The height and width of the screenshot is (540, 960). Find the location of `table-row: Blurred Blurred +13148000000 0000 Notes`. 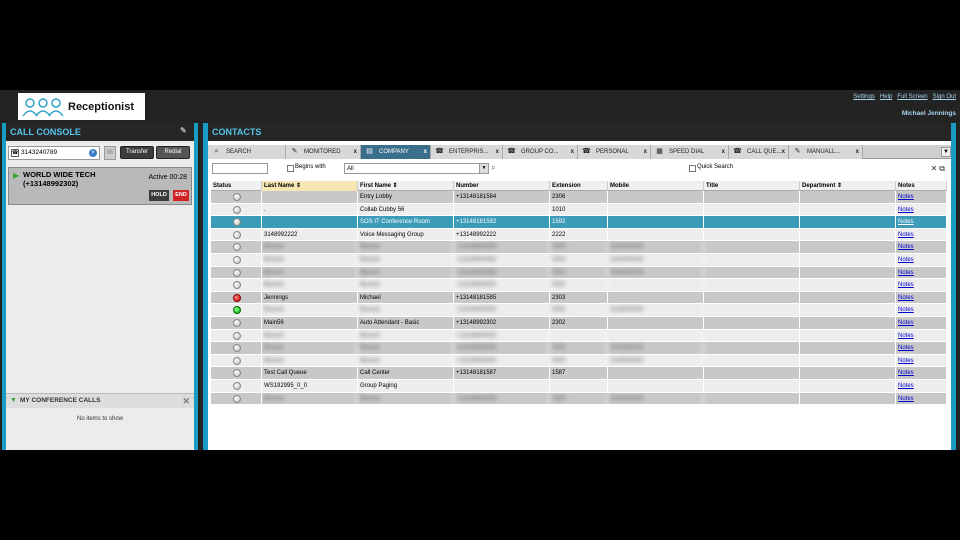

table-row: Blurred Blurred +13148000000 0000 Notes is located at coordinates (579, 285).